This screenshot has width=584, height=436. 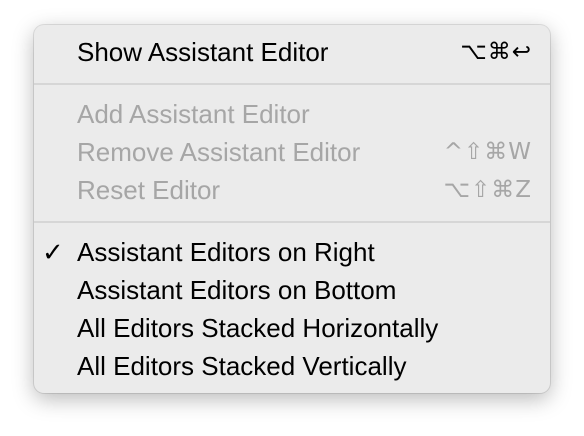 What do you see at coordinates (292, 190) in the screenshot?
I see `menu-item-reset-editor: Reset Editor ⌥⇧⌘Z` at bounding box center [292, 190].